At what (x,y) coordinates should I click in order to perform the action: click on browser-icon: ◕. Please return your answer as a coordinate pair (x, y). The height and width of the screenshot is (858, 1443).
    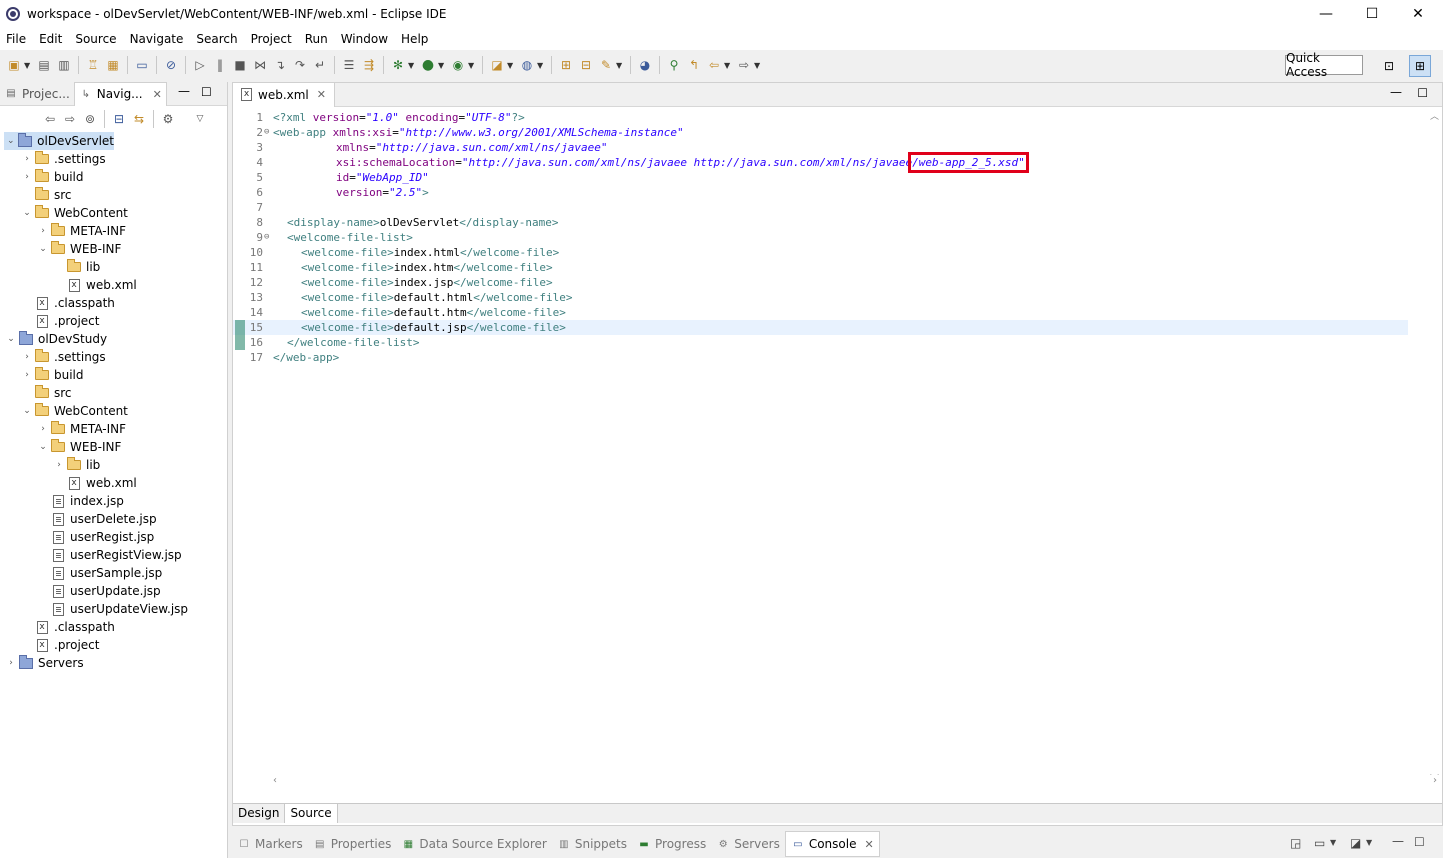
    Looking at the image, I should click on (645, 65).